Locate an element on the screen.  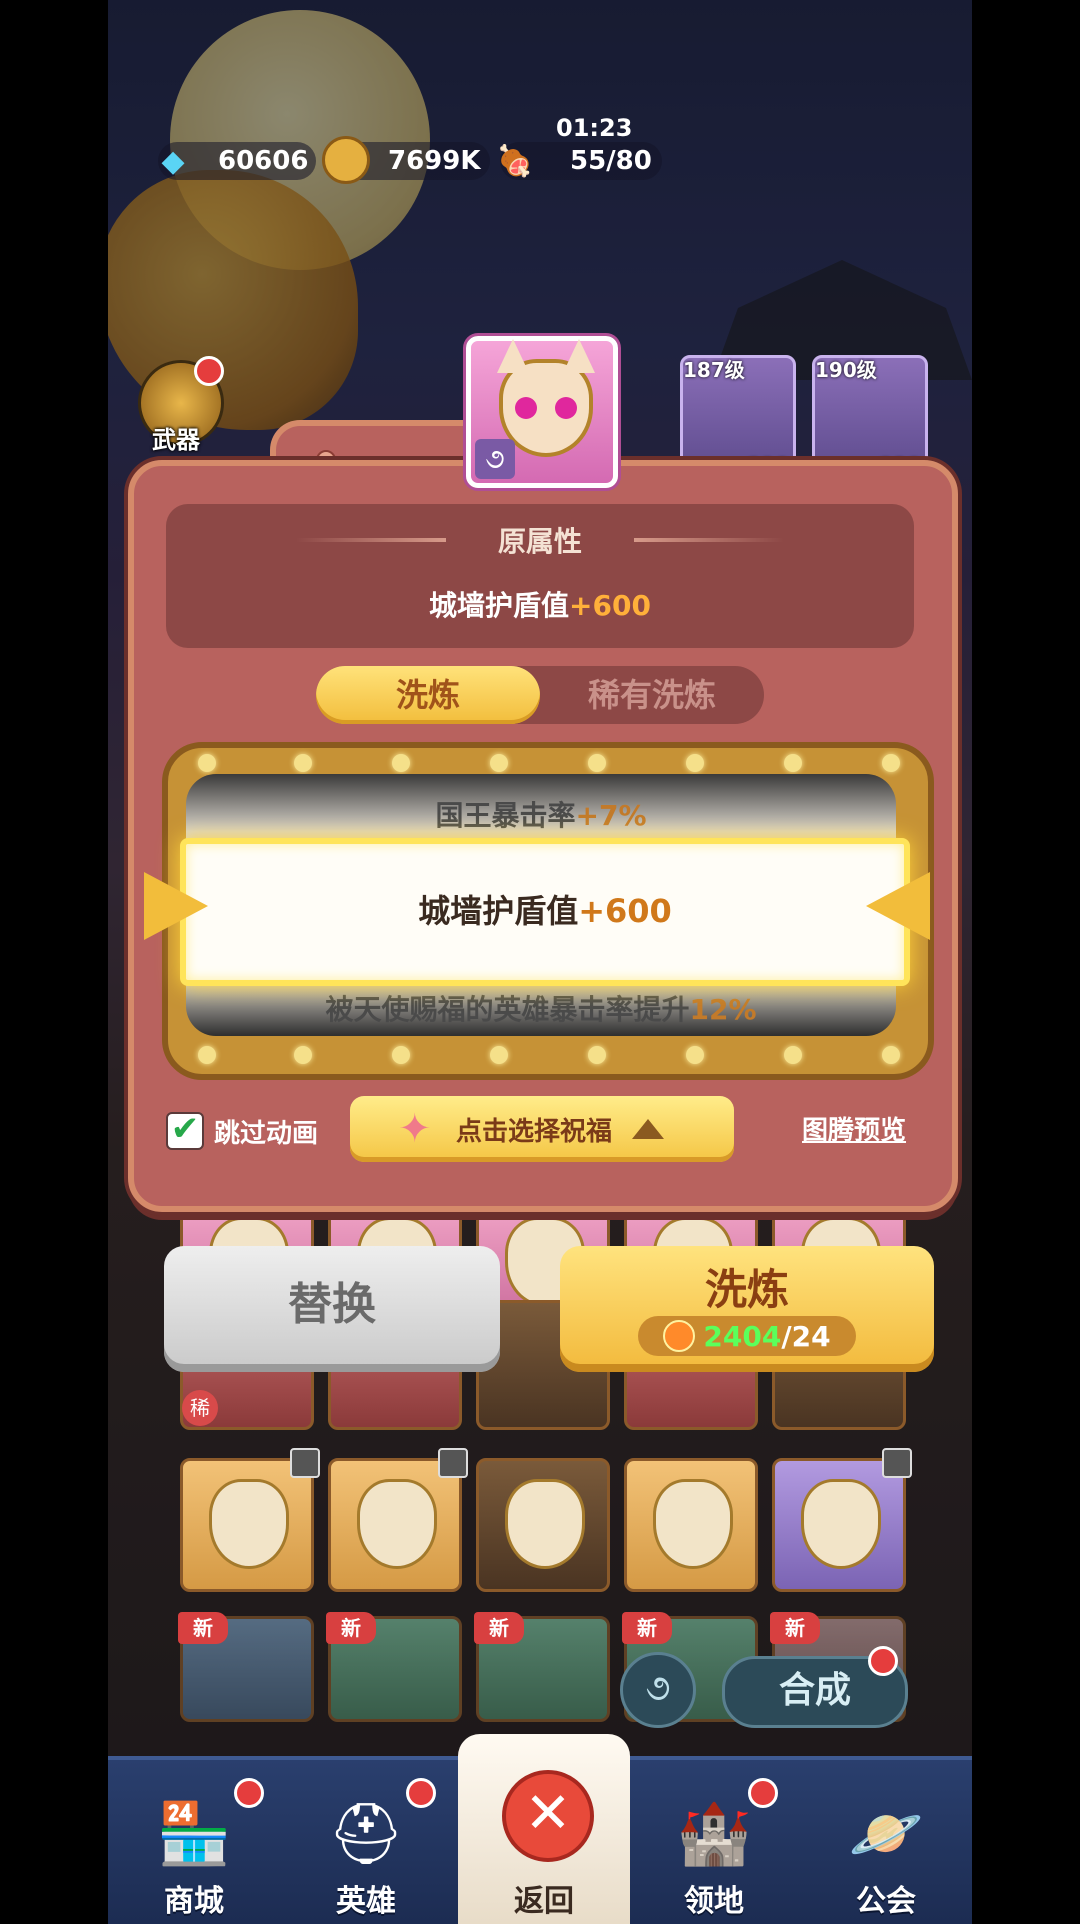
pointer-left-icon is located at coordinates (898, 906).